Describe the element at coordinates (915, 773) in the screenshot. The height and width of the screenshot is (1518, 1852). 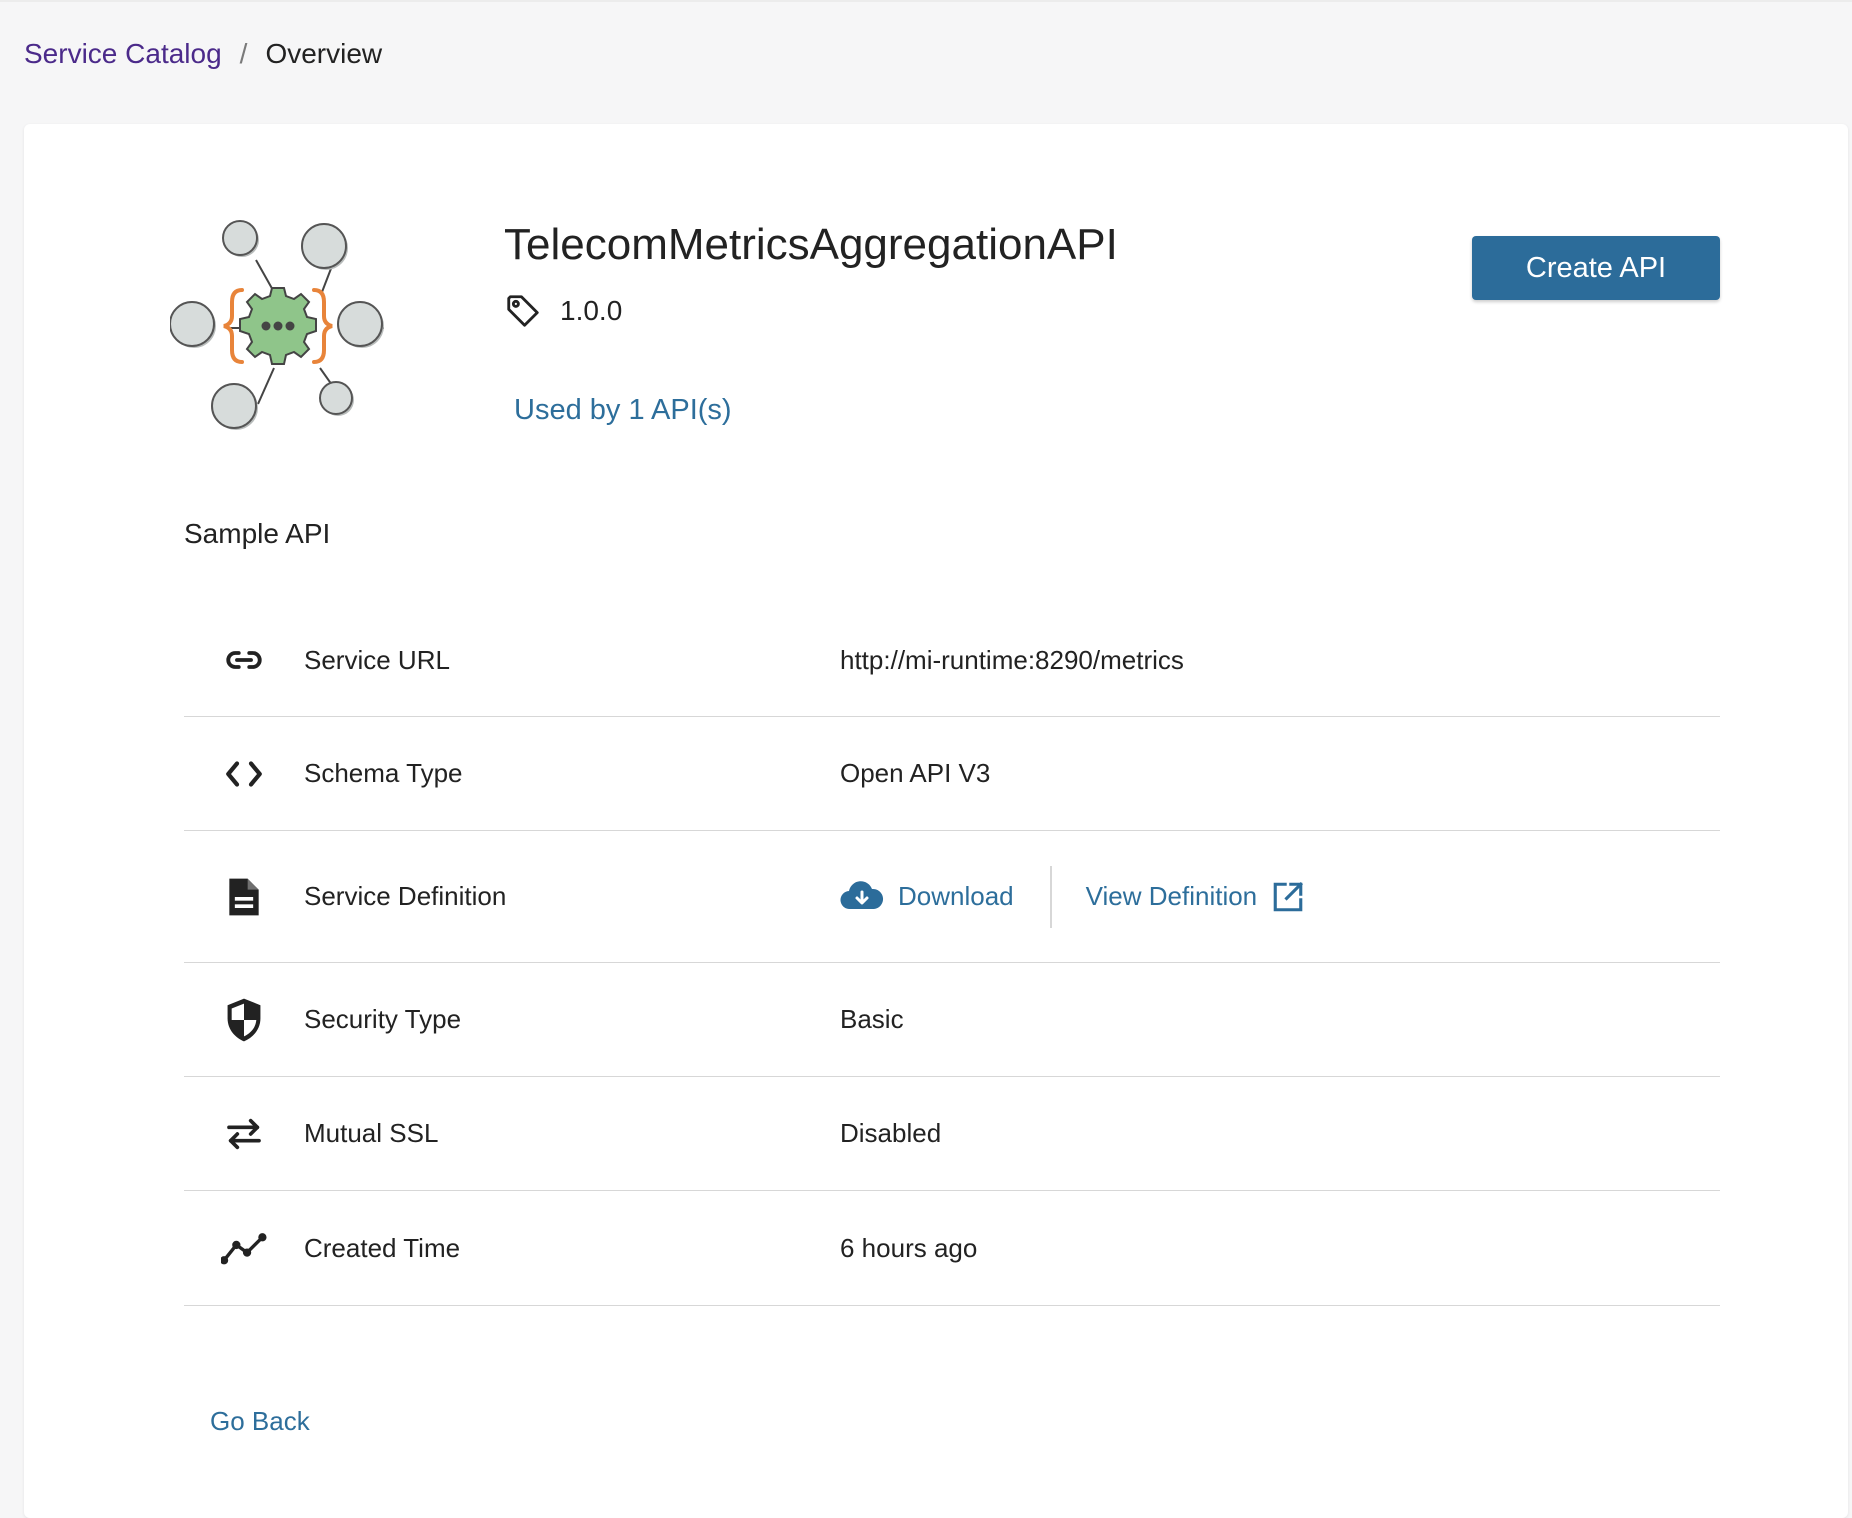
I see `schema-type-value: Open API V3` at that location.